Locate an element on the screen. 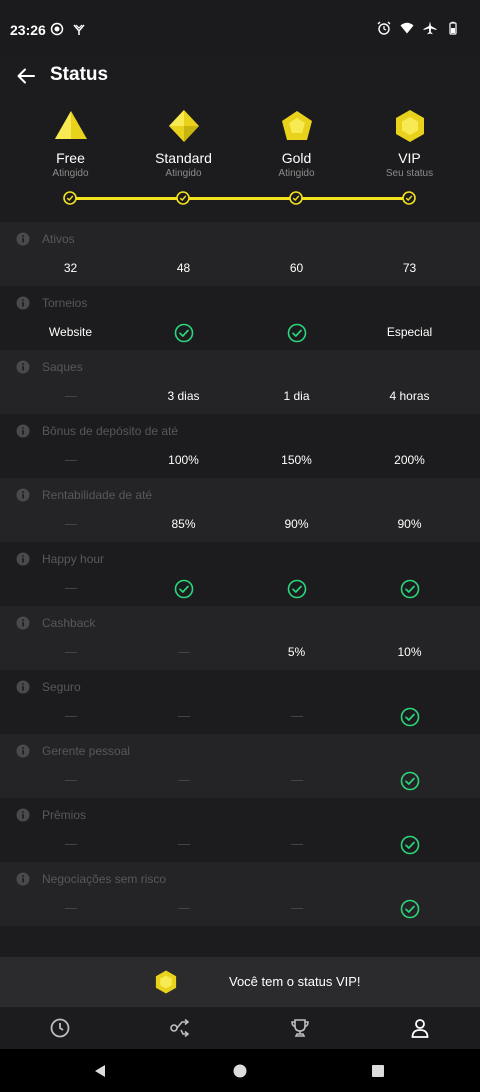 This screenshot has width=480, height=1092. benefit-label-text: Torneios is located at coordinates (65, 303).